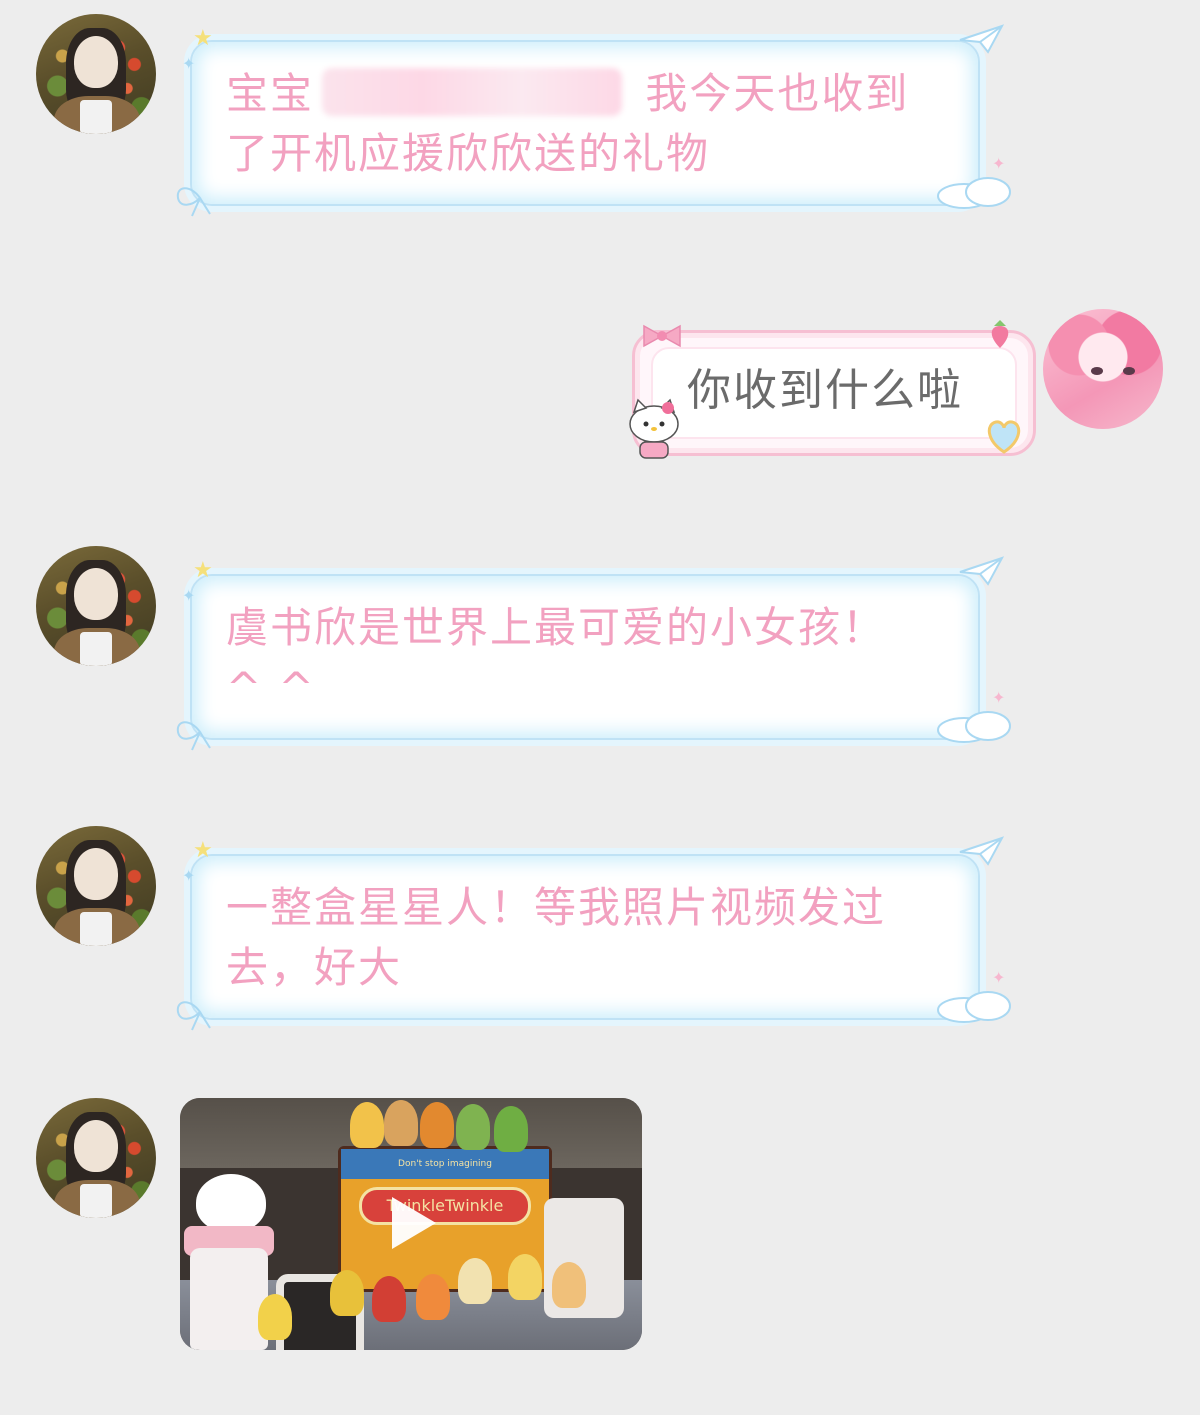  Describe the element at coordinates (1004, 437) in the screenshot. I see `heart-icon` at that location.